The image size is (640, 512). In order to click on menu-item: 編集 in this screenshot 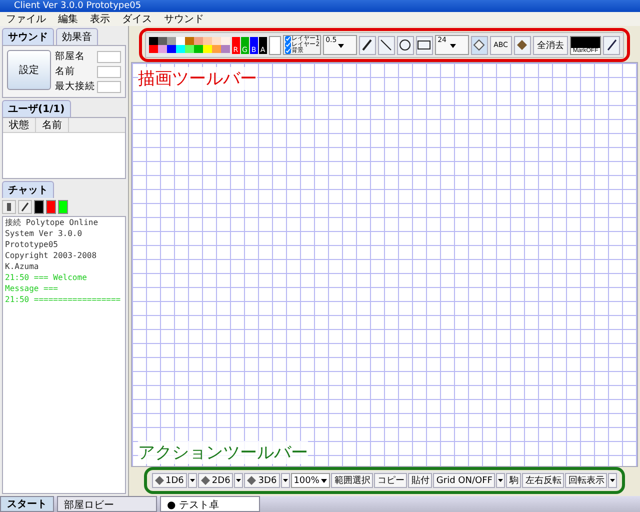, I will do `click(68, 19)`.